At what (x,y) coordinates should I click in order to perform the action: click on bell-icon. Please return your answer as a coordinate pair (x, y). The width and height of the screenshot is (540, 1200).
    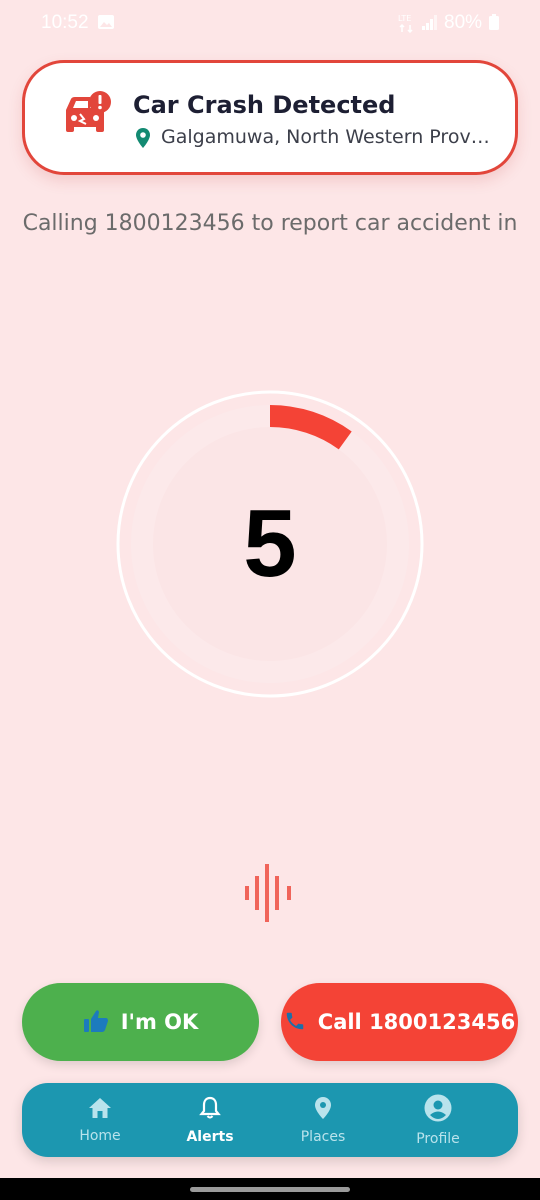
    Looking at the image, I should click on (210, 1110).